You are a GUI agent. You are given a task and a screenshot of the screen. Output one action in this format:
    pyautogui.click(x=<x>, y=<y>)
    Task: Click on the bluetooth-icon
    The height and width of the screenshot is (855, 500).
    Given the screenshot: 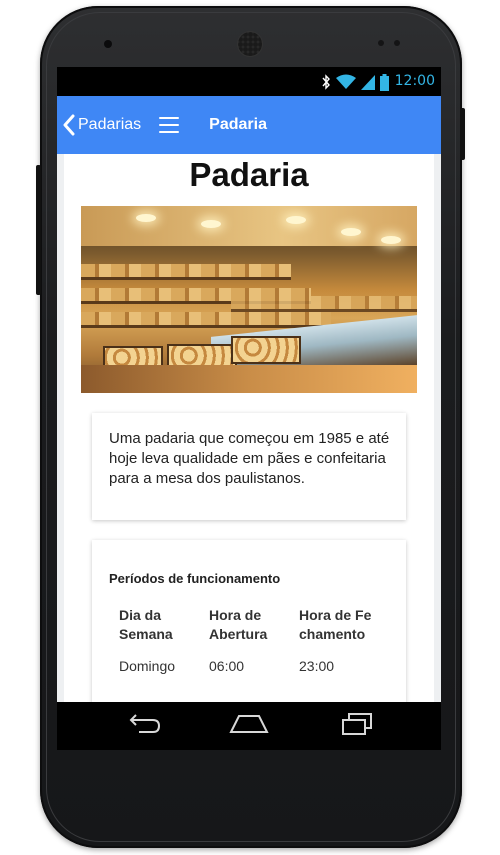 What is the action you would take?
    pyautogui.click(x=326, y=82)
    